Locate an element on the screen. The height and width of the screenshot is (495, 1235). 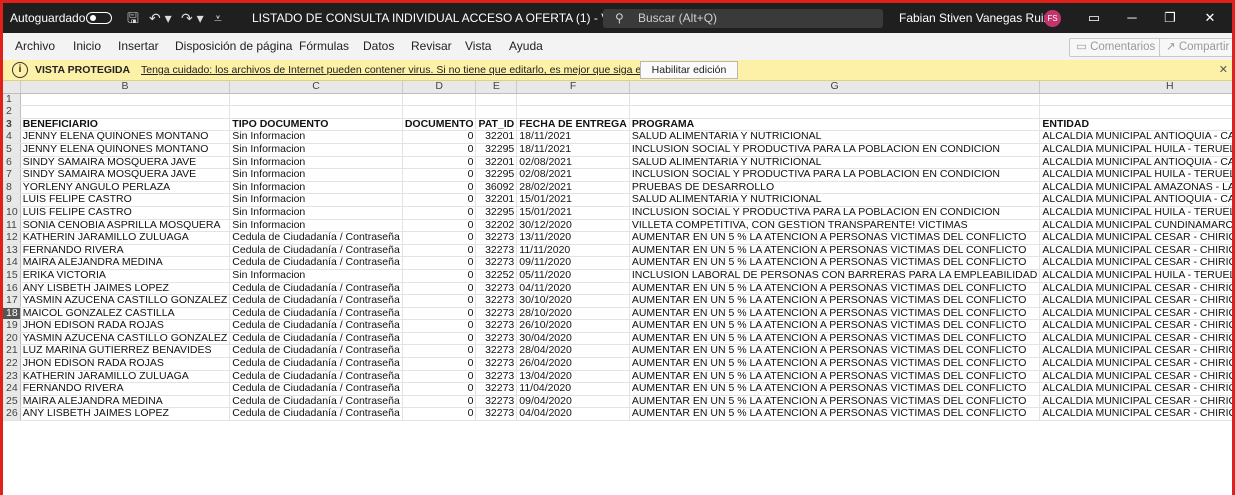
row-header: 3 is located at coordinates (12, 125).